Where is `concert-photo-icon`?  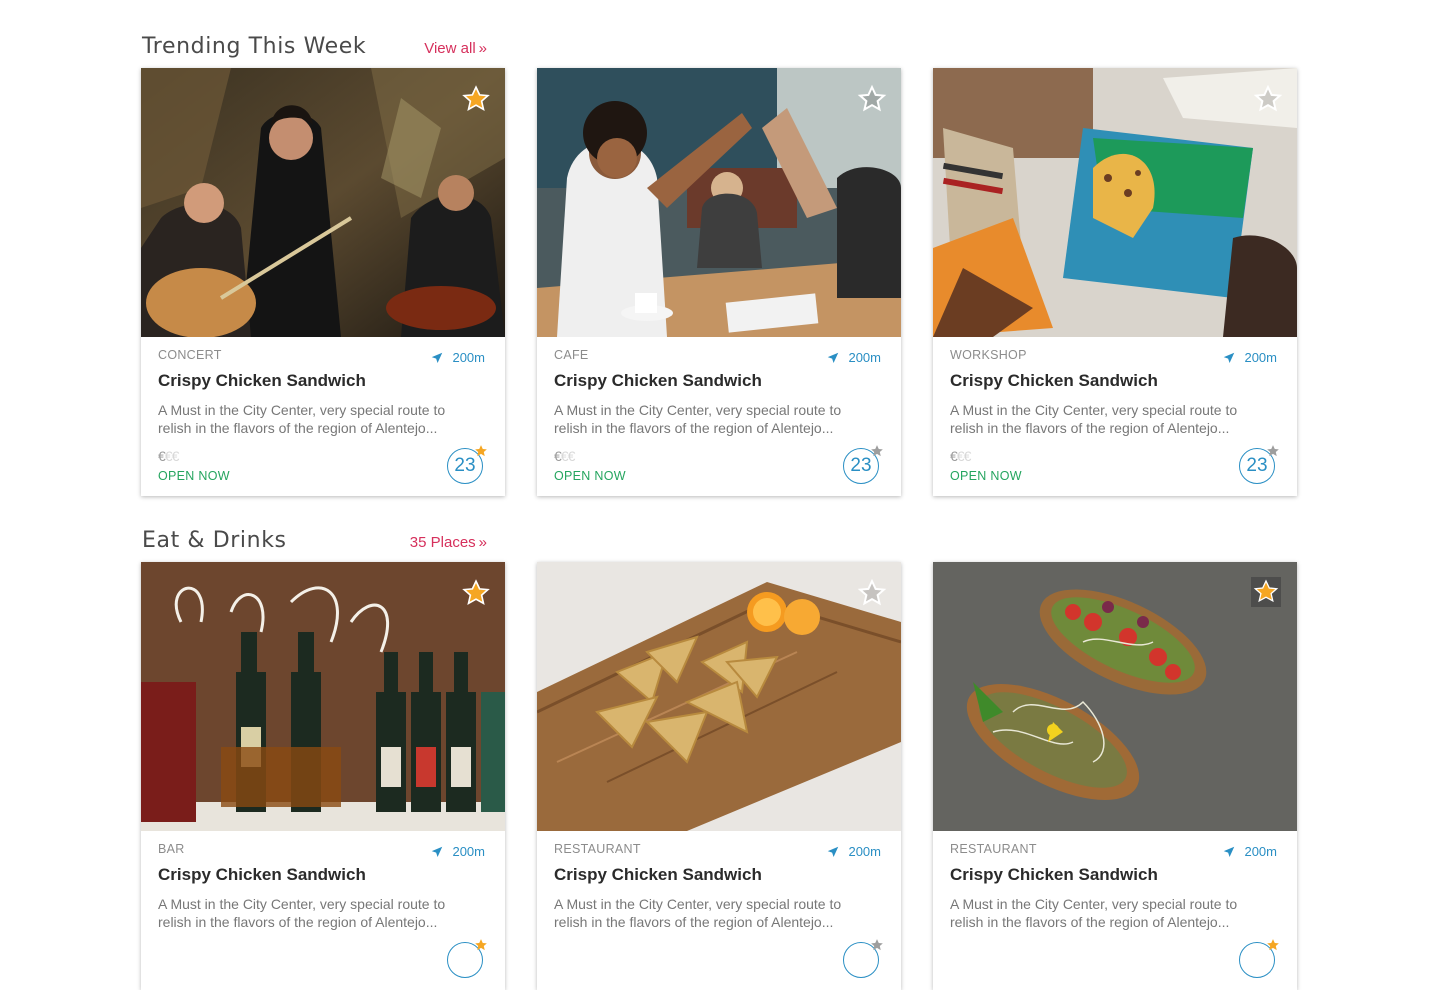 concert-photo-icon is located at coordinates (323, 202).